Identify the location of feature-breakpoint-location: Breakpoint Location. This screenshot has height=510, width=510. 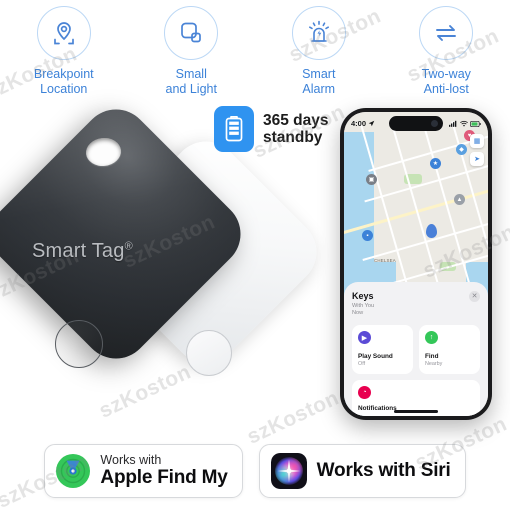
(64, 54).